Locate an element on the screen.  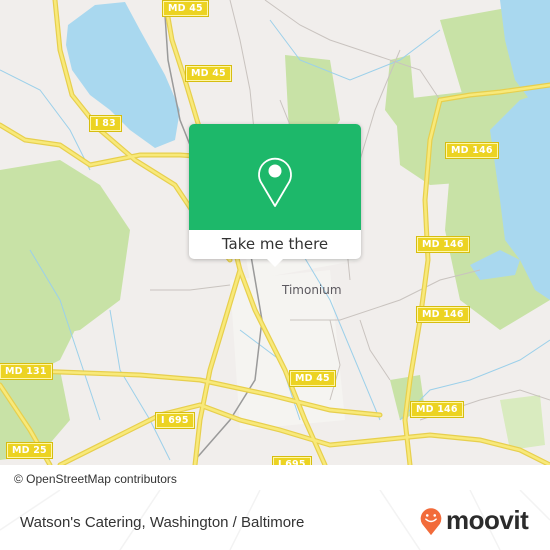
map-attribution: © OpenStreetMap contributors is located at coordinates (95, 479).